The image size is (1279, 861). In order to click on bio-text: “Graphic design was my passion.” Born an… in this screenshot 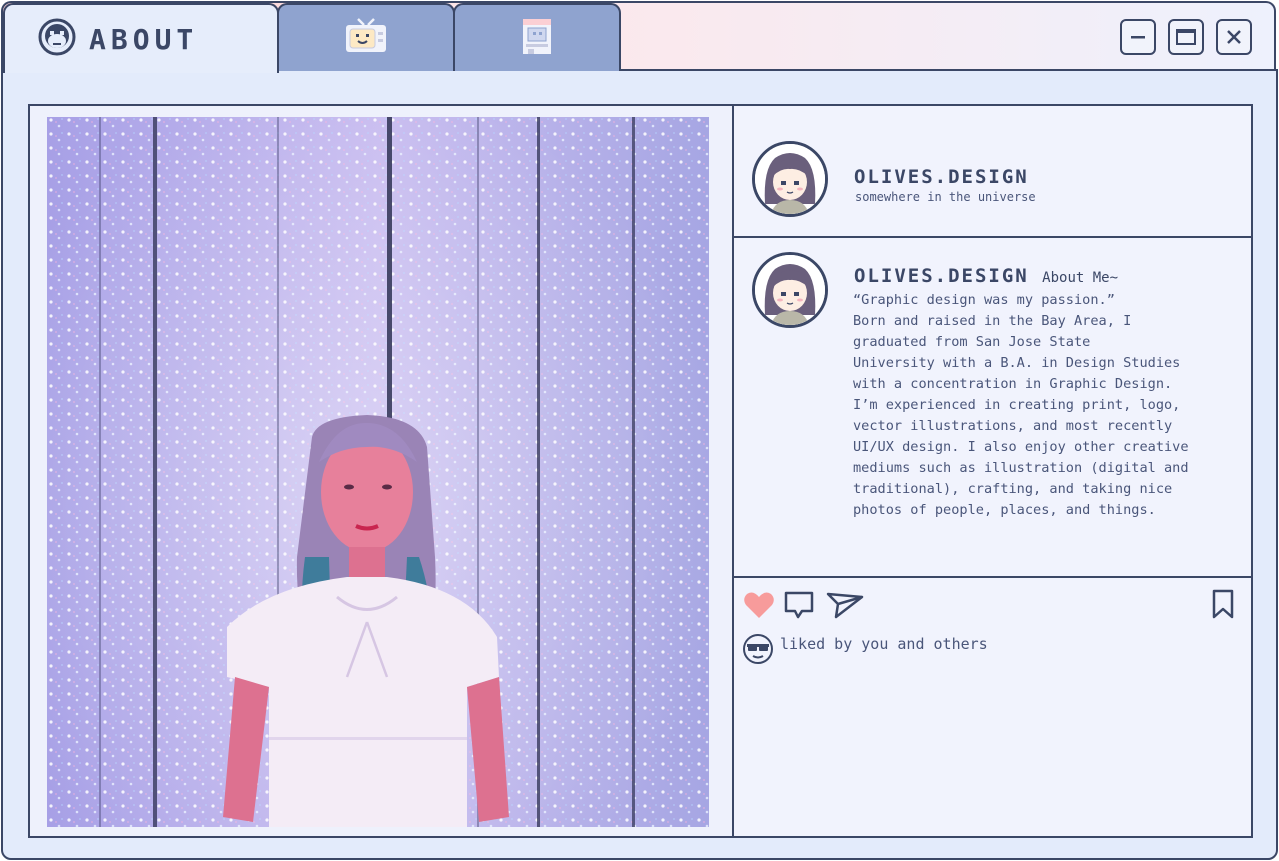, I will do `click(1043, 405)`.